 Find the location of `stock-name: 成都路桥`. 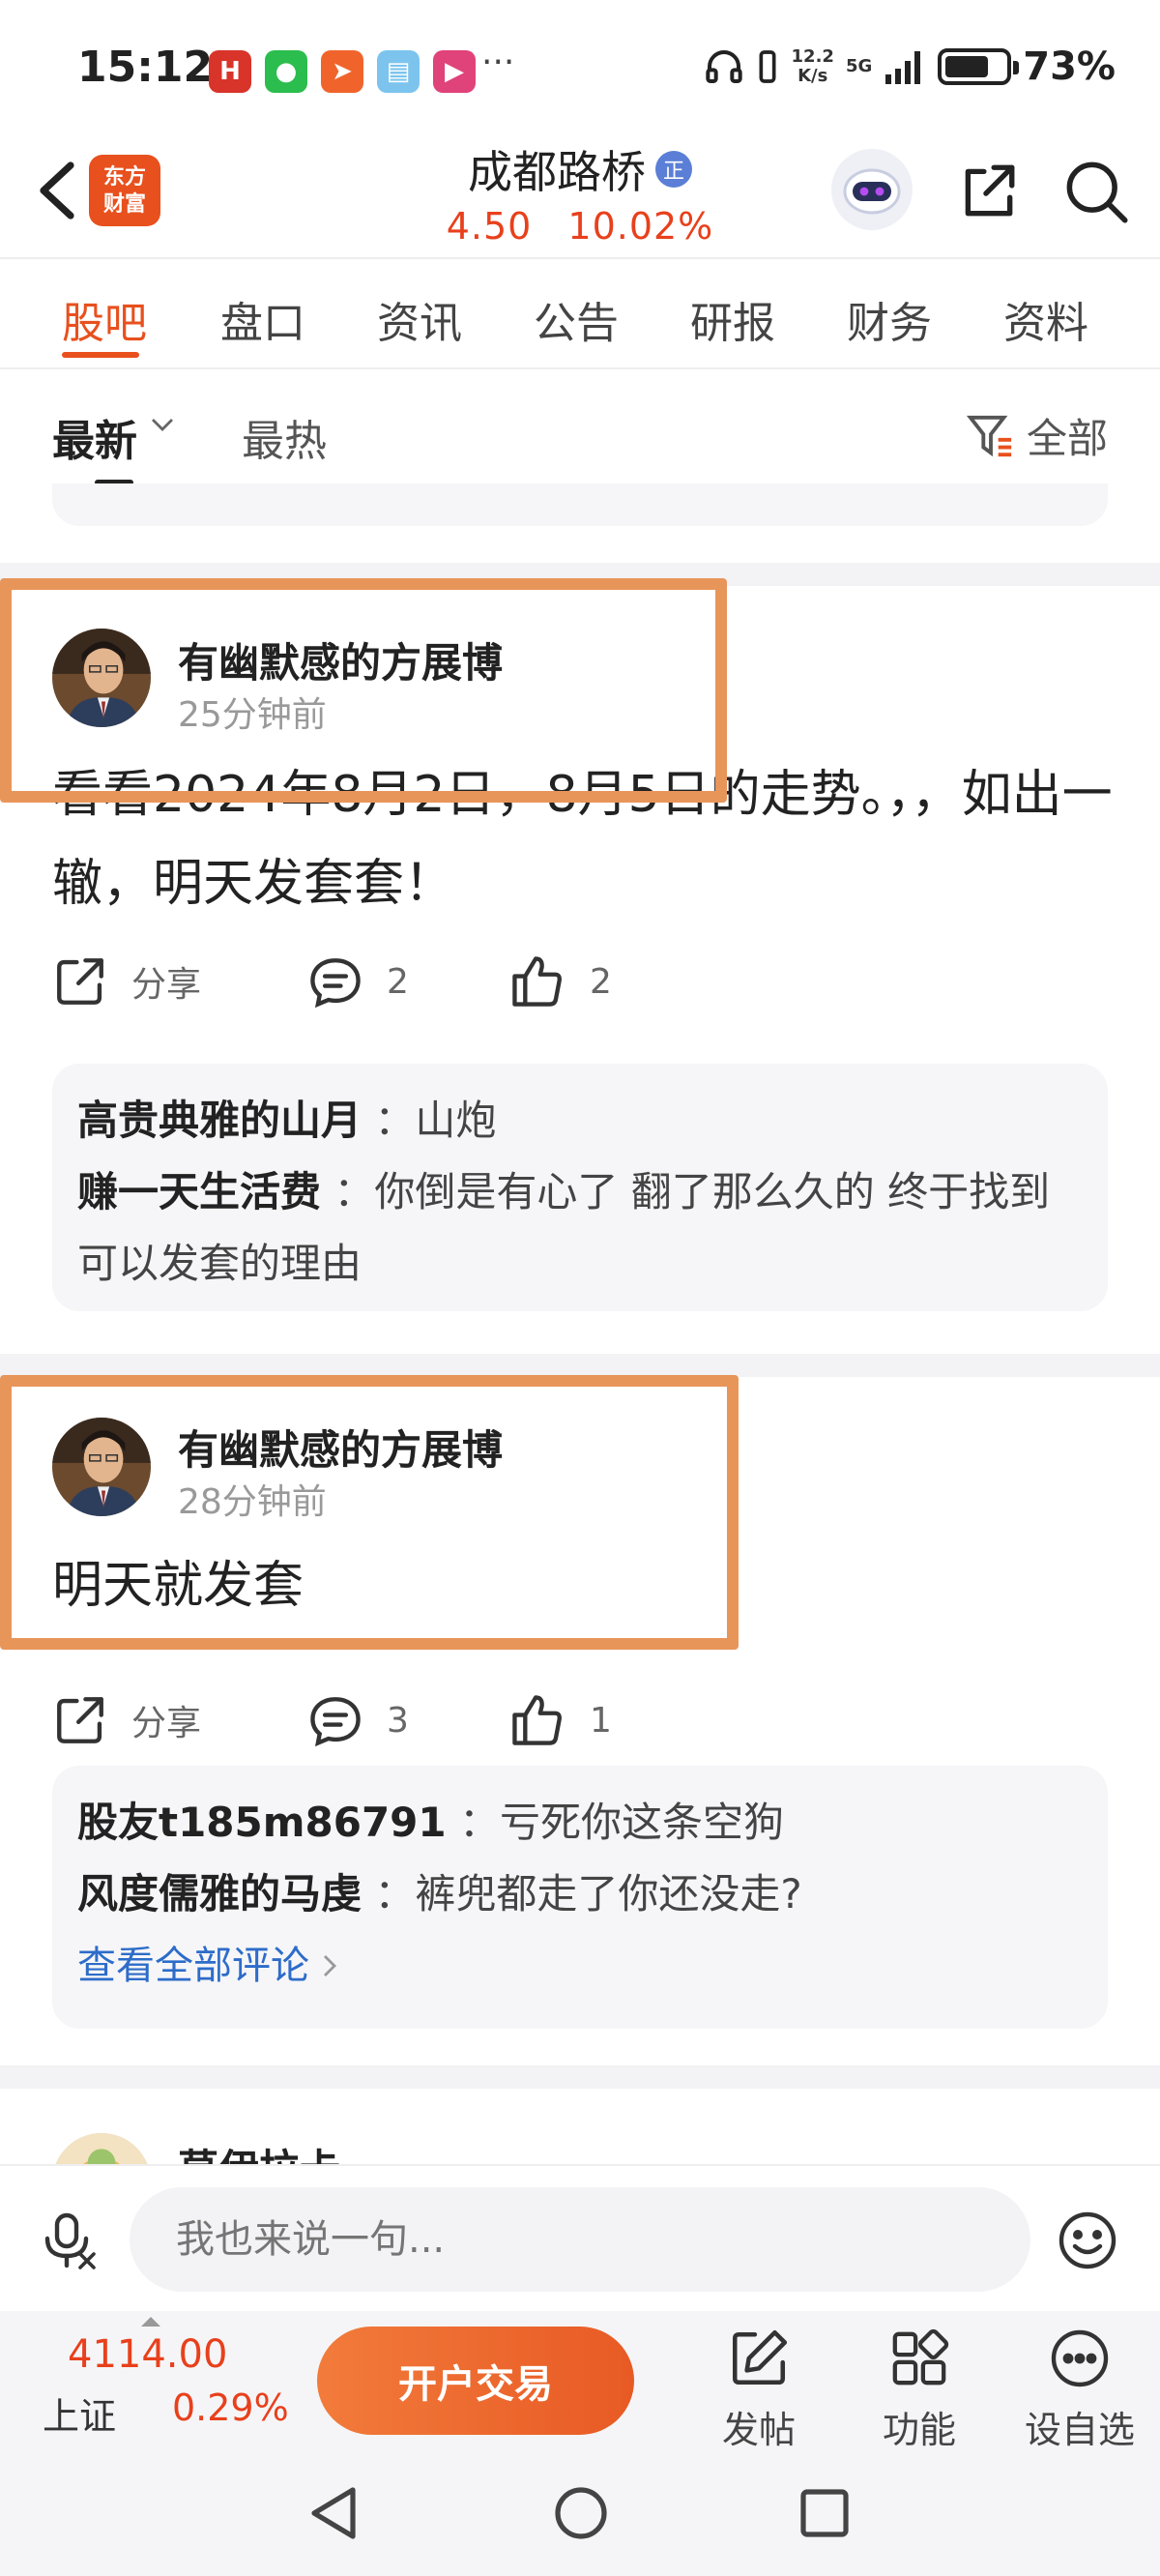

stock-name: 成都路桥 is located at coordinates (557, 172).